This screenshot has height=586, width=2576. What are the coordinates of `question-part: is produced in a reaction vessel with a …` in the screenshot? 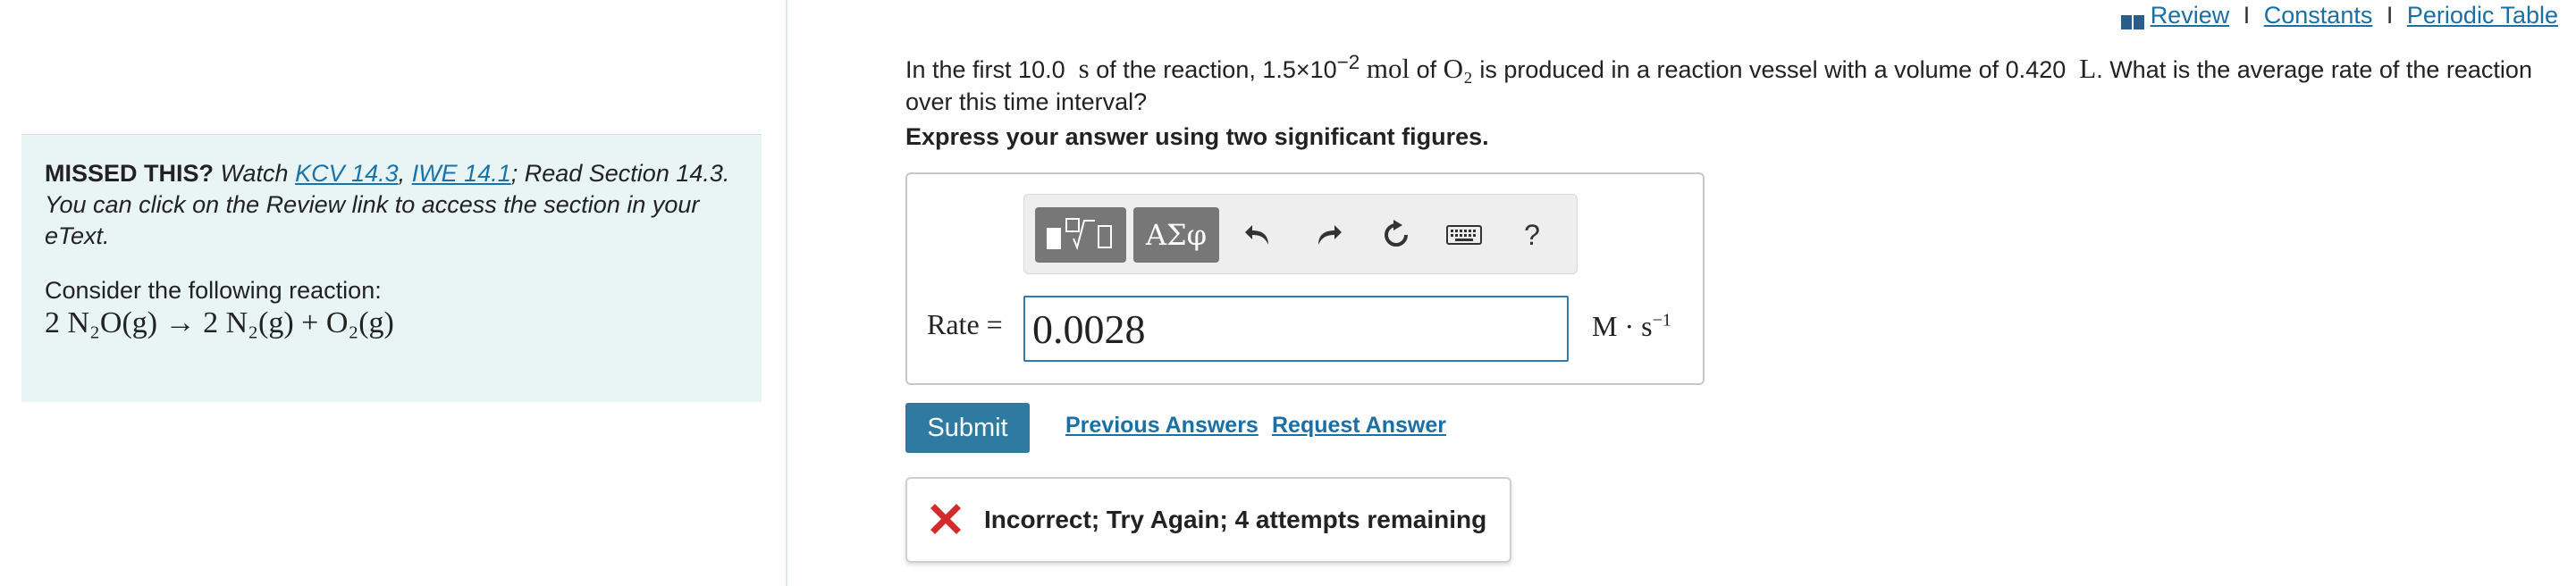 It's located at (1773, 69).